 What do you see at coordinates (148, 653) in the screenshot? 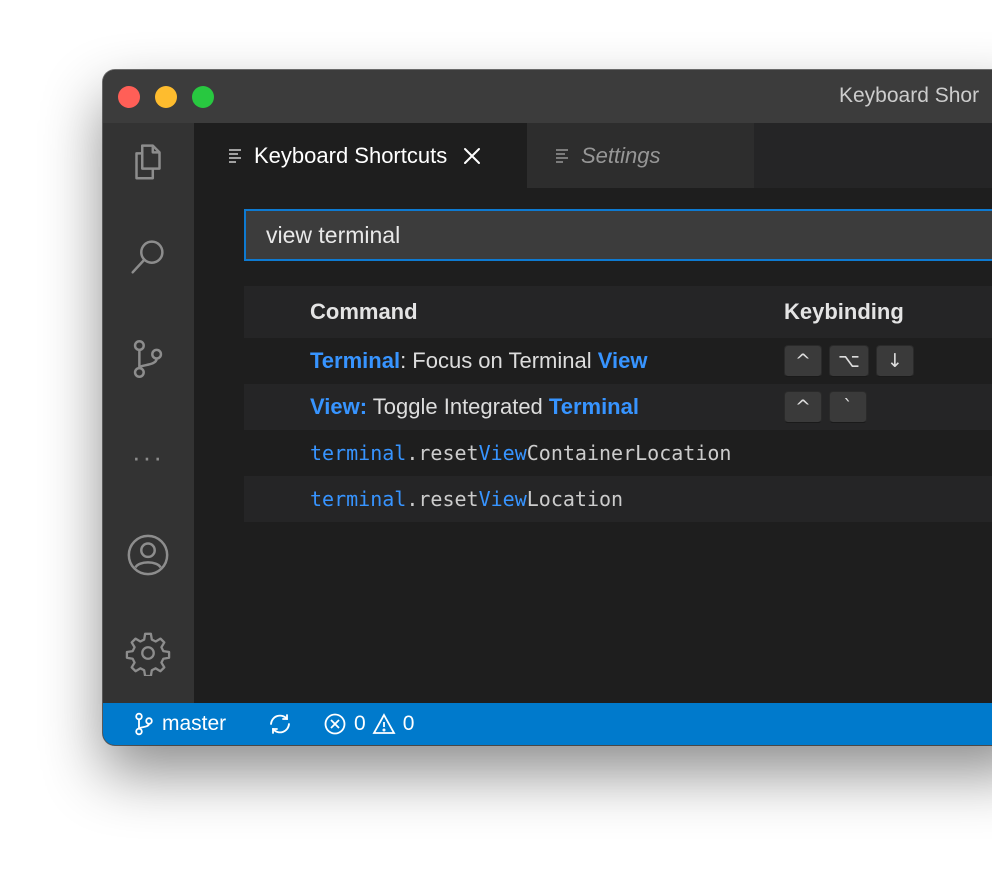
I see `gear-icon` at bounding box center [148, 653].